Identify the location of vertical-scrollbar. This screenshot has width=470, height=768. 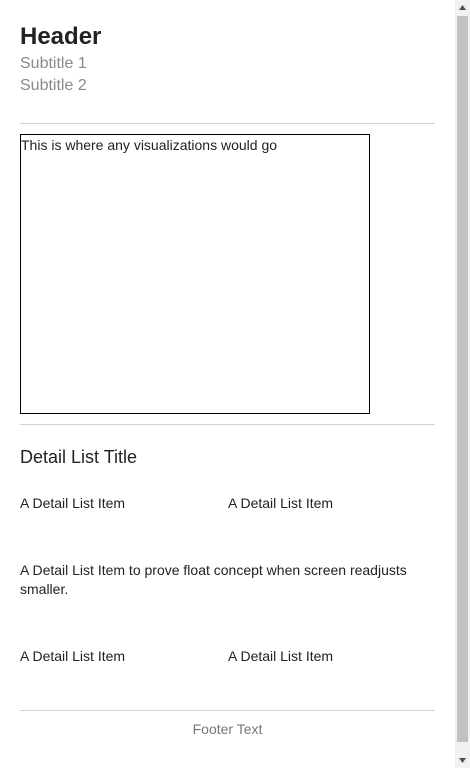
(462, 384).